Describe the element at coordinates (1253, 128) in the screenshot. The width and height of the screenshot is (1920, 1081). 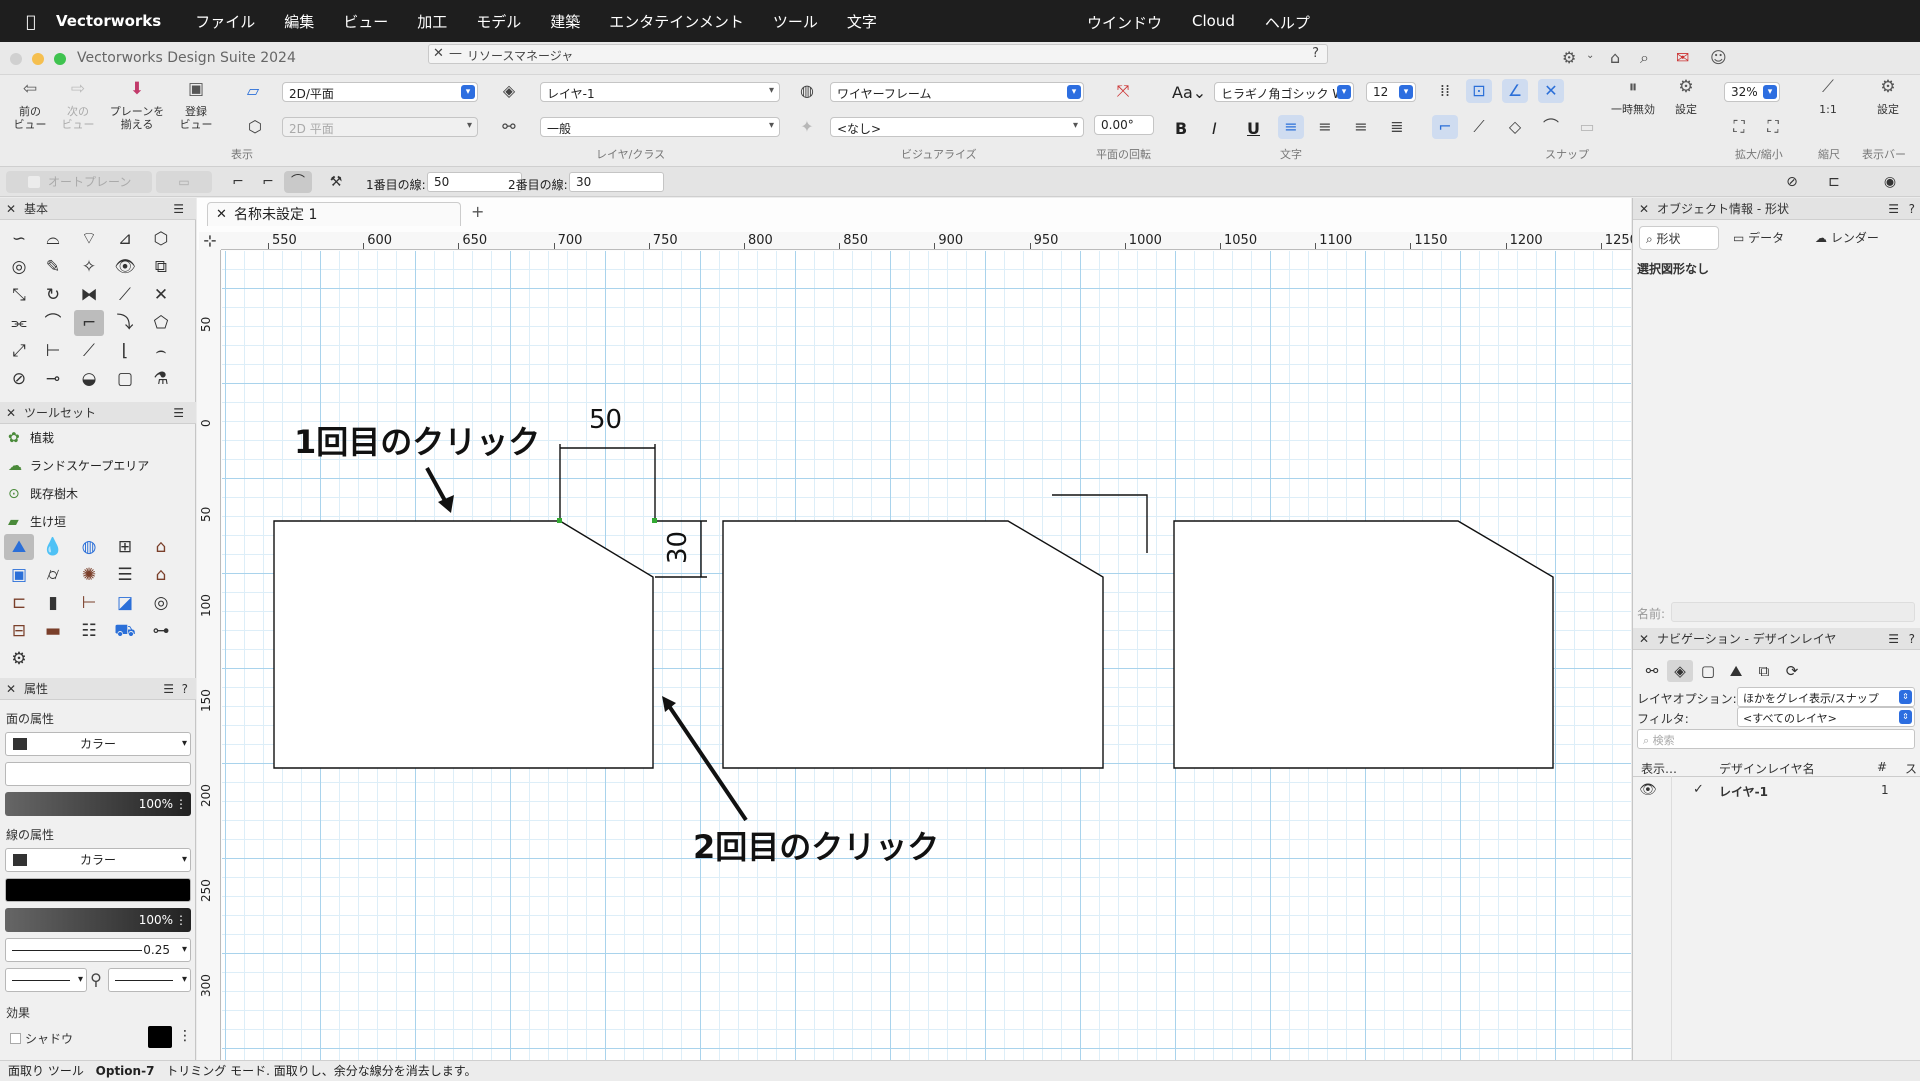
I see `underline-button: U` at that location.